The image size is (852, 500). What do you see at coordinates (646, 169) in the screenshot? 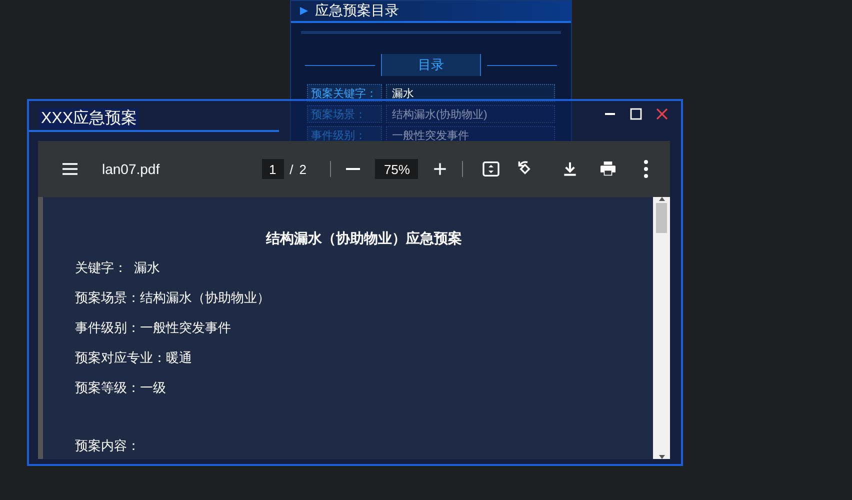
I see `more-icon` at bounding box center [646, 169].